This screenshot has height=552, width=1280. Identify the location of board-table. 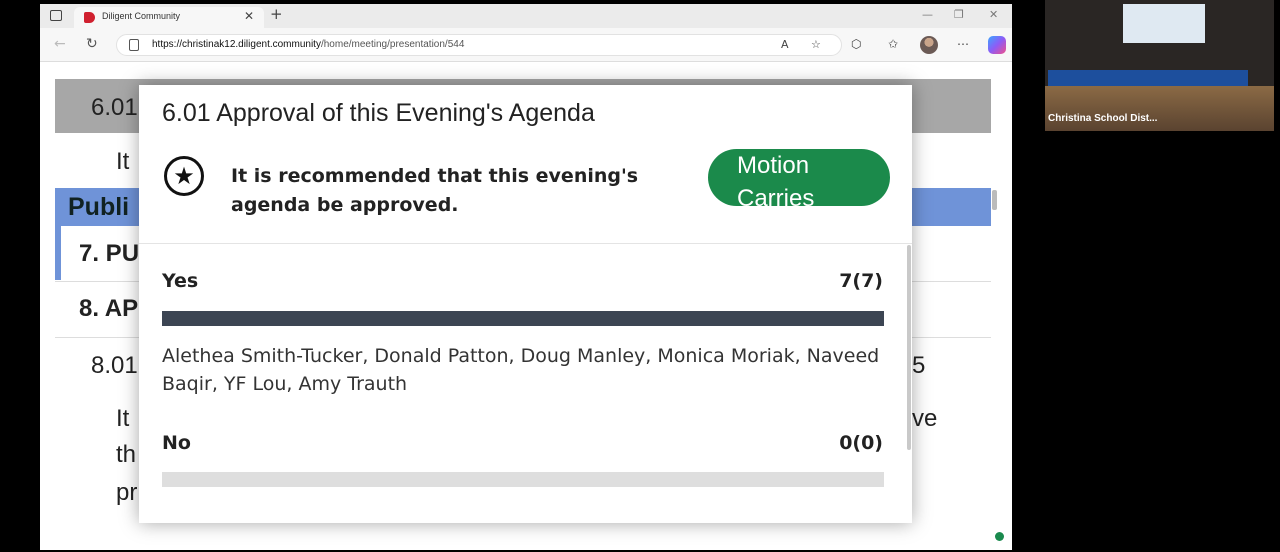
(1148, 78).